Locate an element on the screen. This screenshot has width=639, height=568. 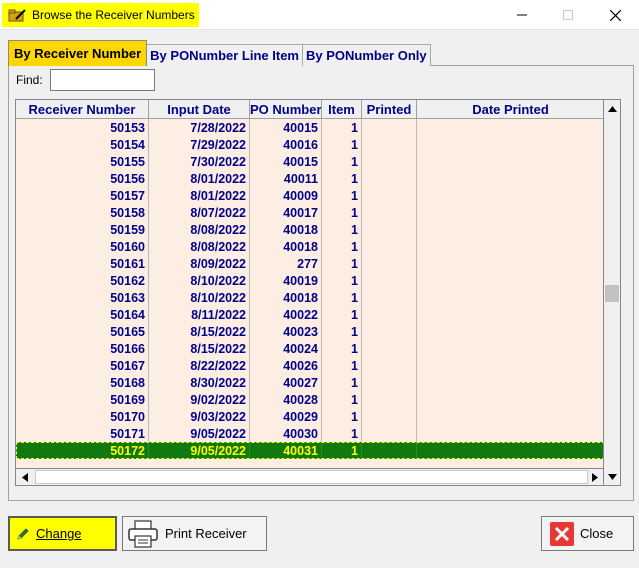
table-row: 50163 8/10/2022 40018 1 is located at coordinates (309, 297).